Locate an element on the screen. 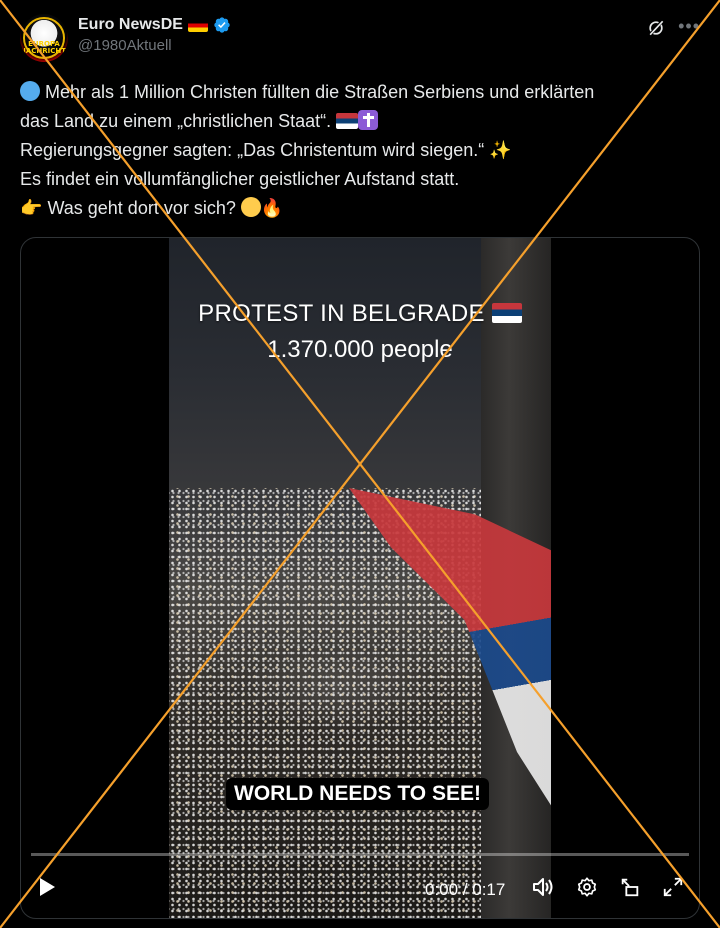 The width and height of the screenshot is (720, 928). post-line-2: das Land zu einem „christlichen Staat“. is located at coordinates (365, 121).